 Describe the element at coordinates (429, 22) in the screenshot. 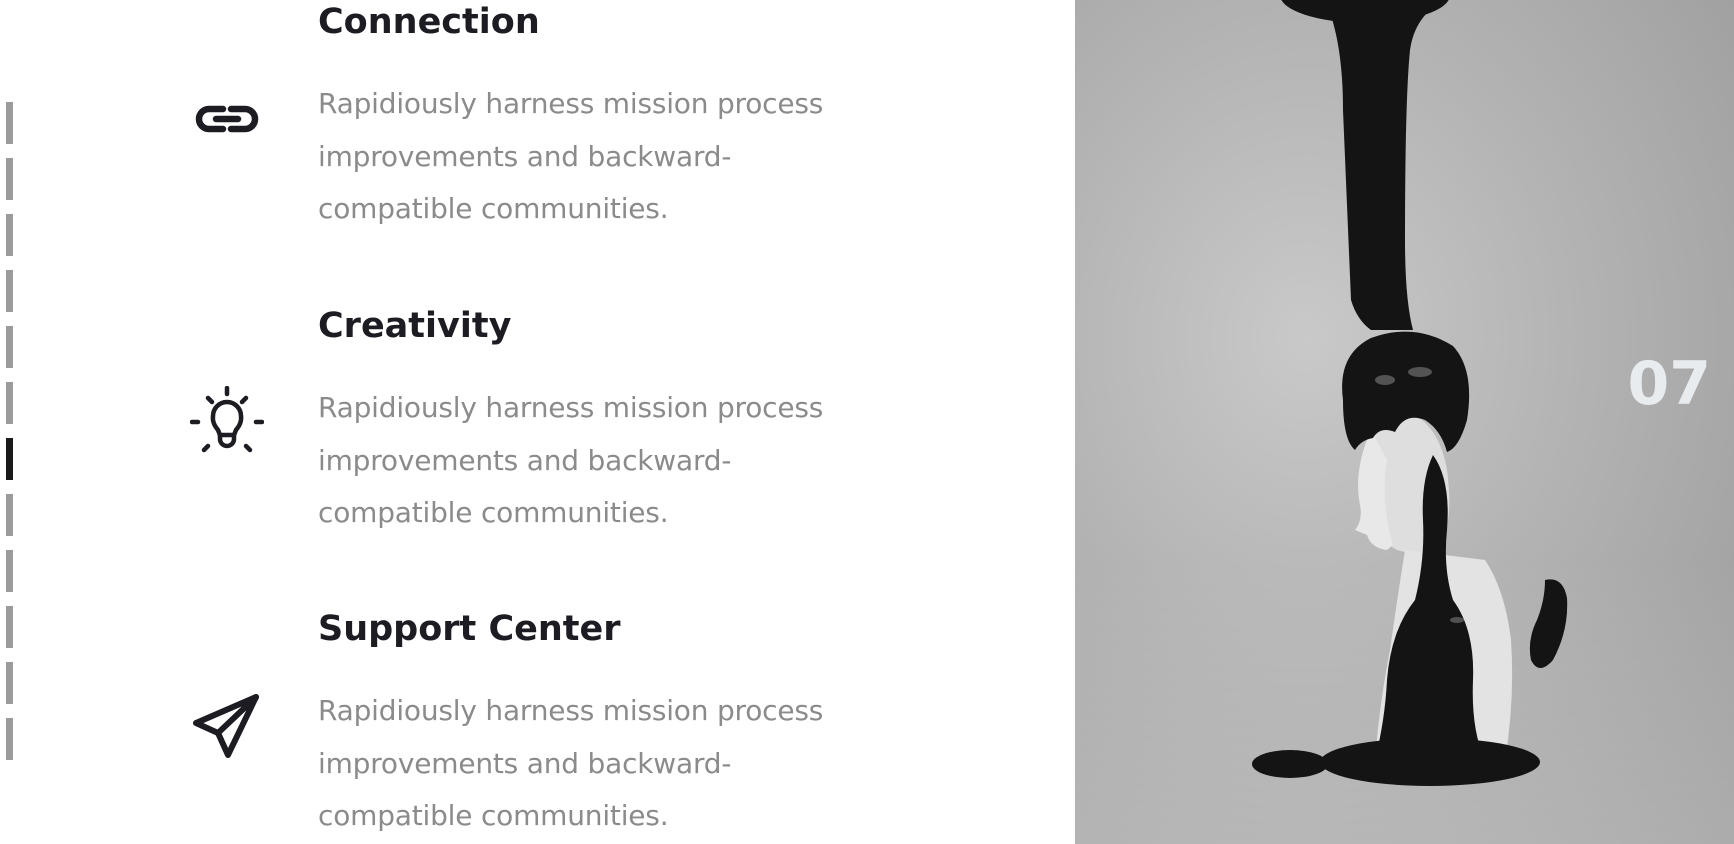

I see `feature-title: Connection` at that location.